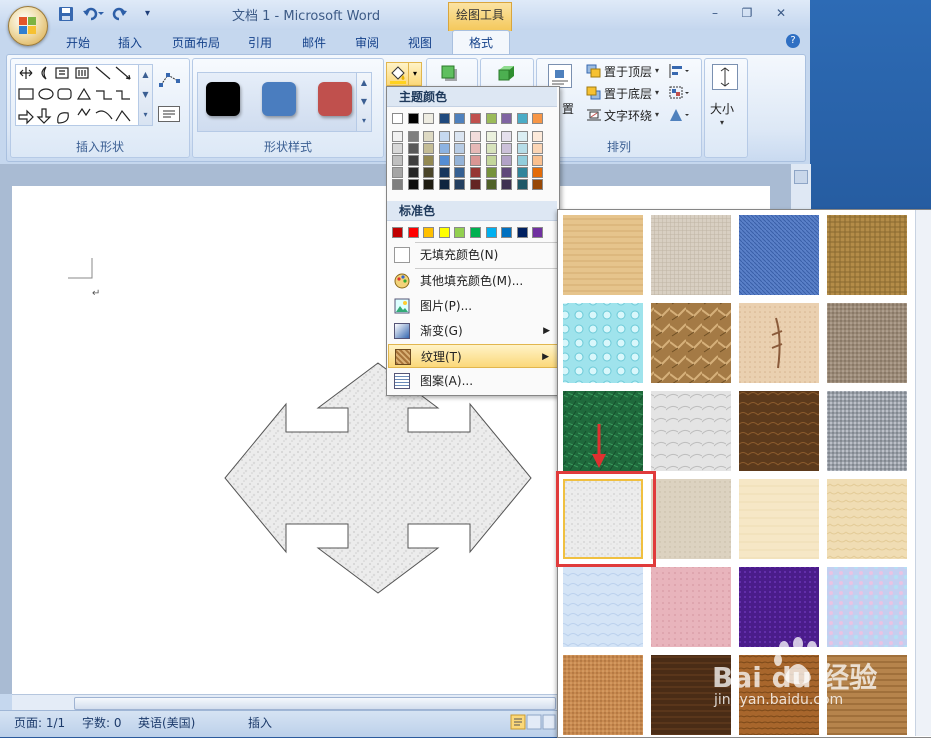 Image resolution: width=931 pixels, height=738 pixels. Describe the element at coordinates (779, 431) in the screenshot. I see `texture-brown-marble` at that location.